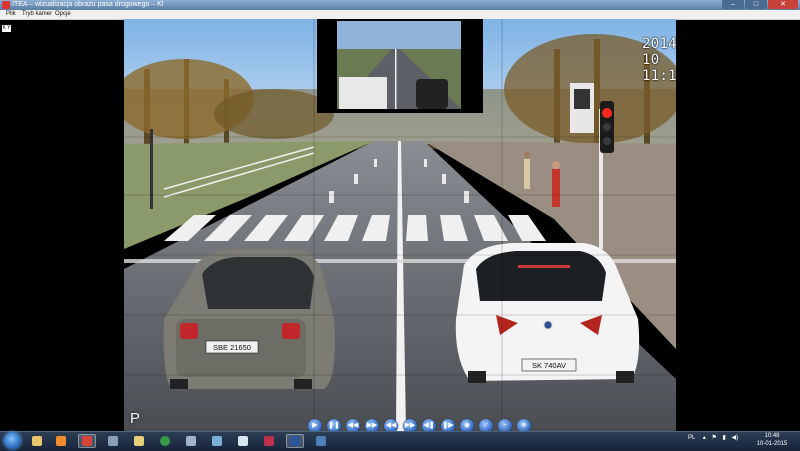 The height and width of the screenshot is (451, 800). I want to click on folder-icon, so click(139, 441).